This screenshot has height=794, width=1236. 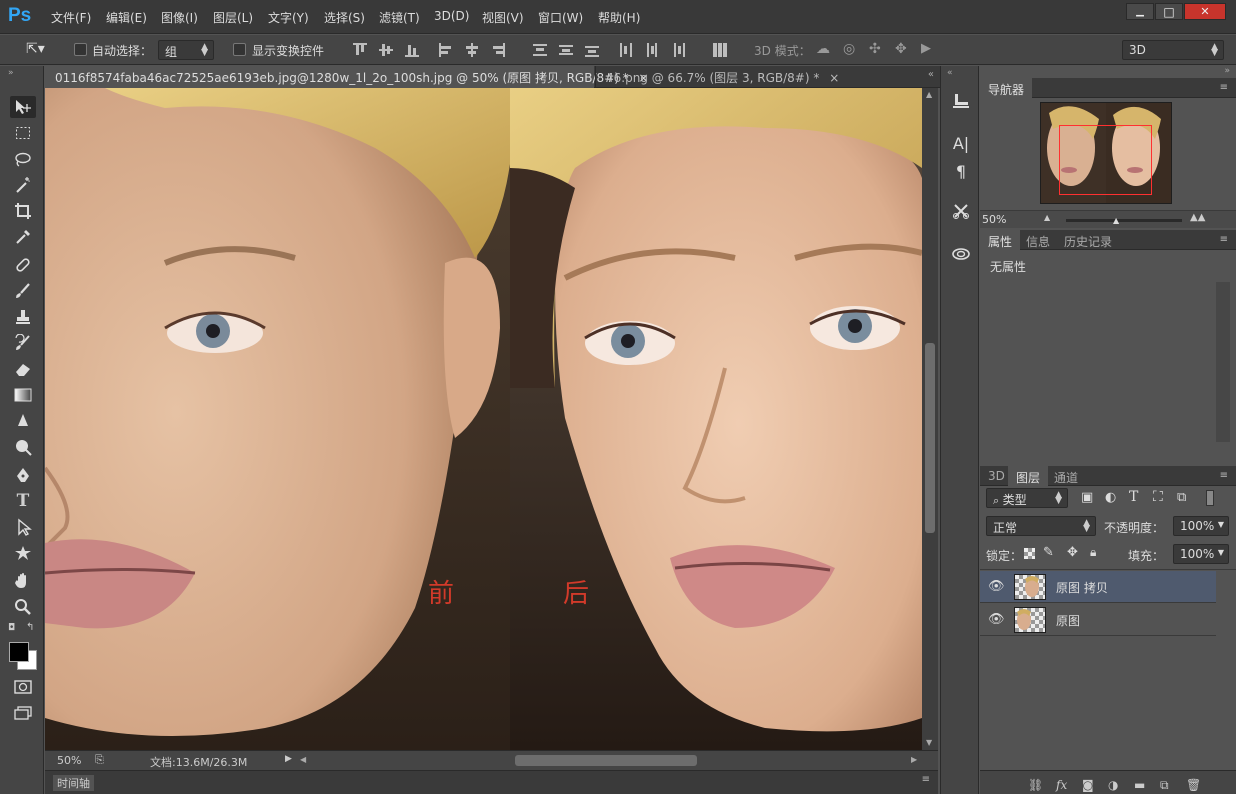 What do you see at coordinates (1006, 88) in the screenshot?
I see `tab-navigator: 导航器` at bounding box center [1006, 88].